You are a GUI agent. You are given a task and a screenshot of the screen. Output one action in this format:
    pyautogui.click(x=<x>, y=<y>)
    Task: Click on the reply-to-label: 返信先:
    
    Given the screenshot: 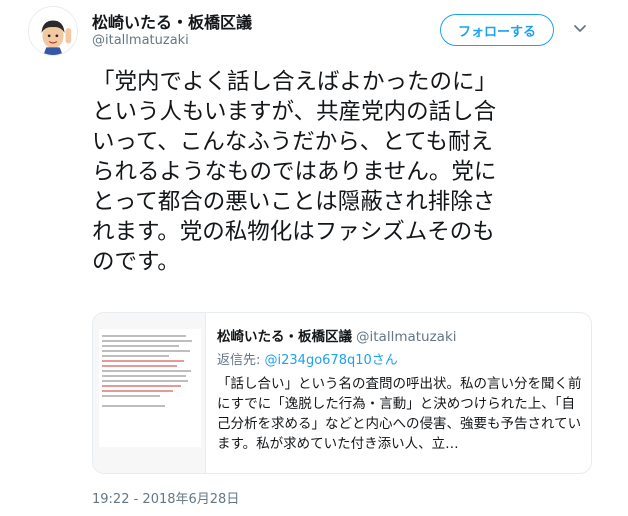 What is the action you would take?
    pyautogui.click(x=239, y=360)
    